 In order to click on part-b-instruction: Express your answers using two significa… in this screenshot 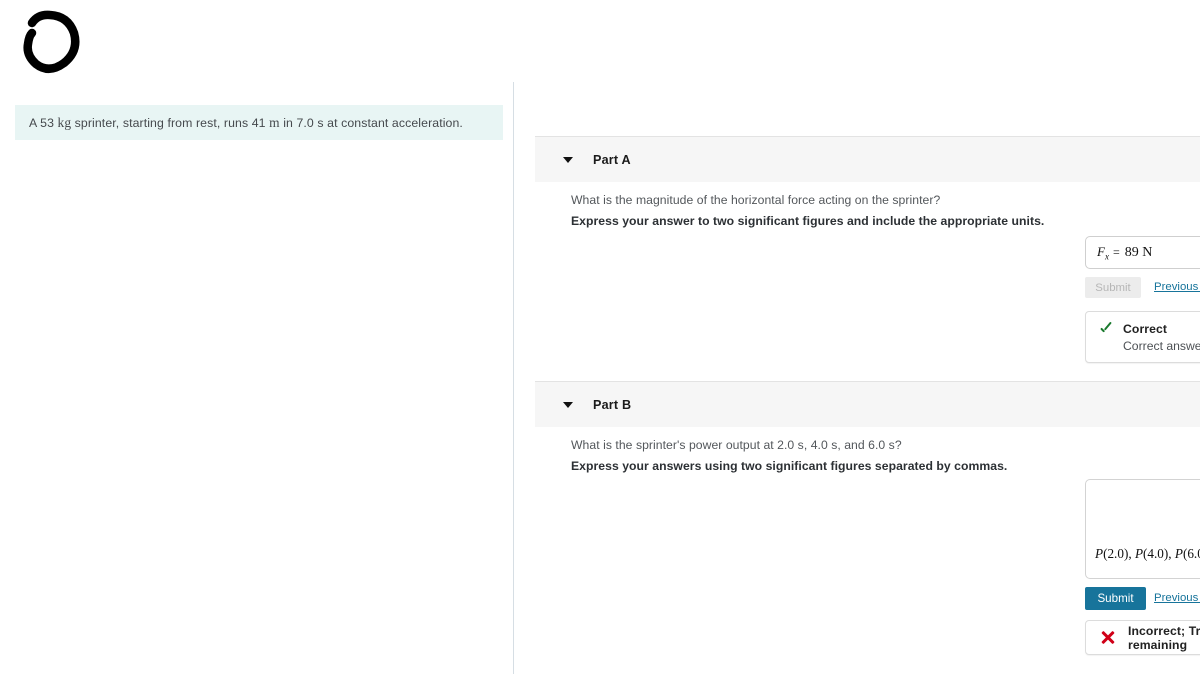, I will do `click(789, 466)`.